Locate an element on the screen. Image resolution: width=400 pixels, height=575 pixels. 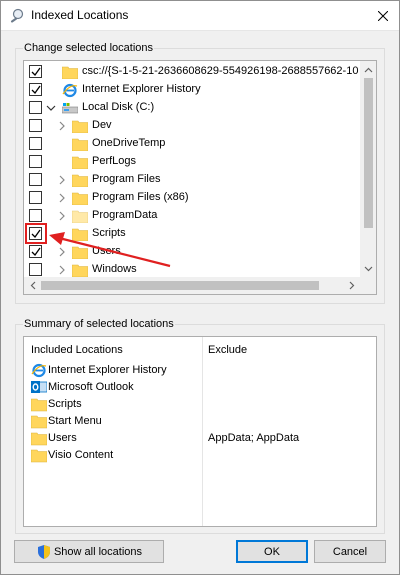
scroll-up-arrow is located at coordinates (368, 69).